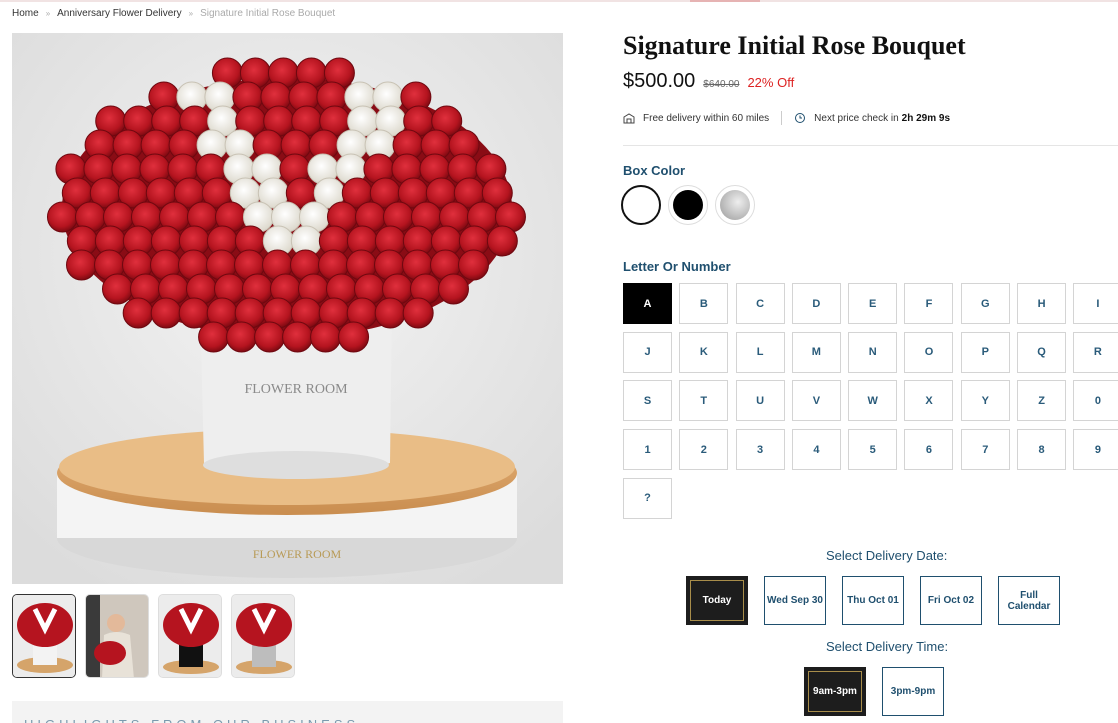 The image size is (1118, 723). I want to click on delivery-date-button: Full Calendar, so click(1029, 600).